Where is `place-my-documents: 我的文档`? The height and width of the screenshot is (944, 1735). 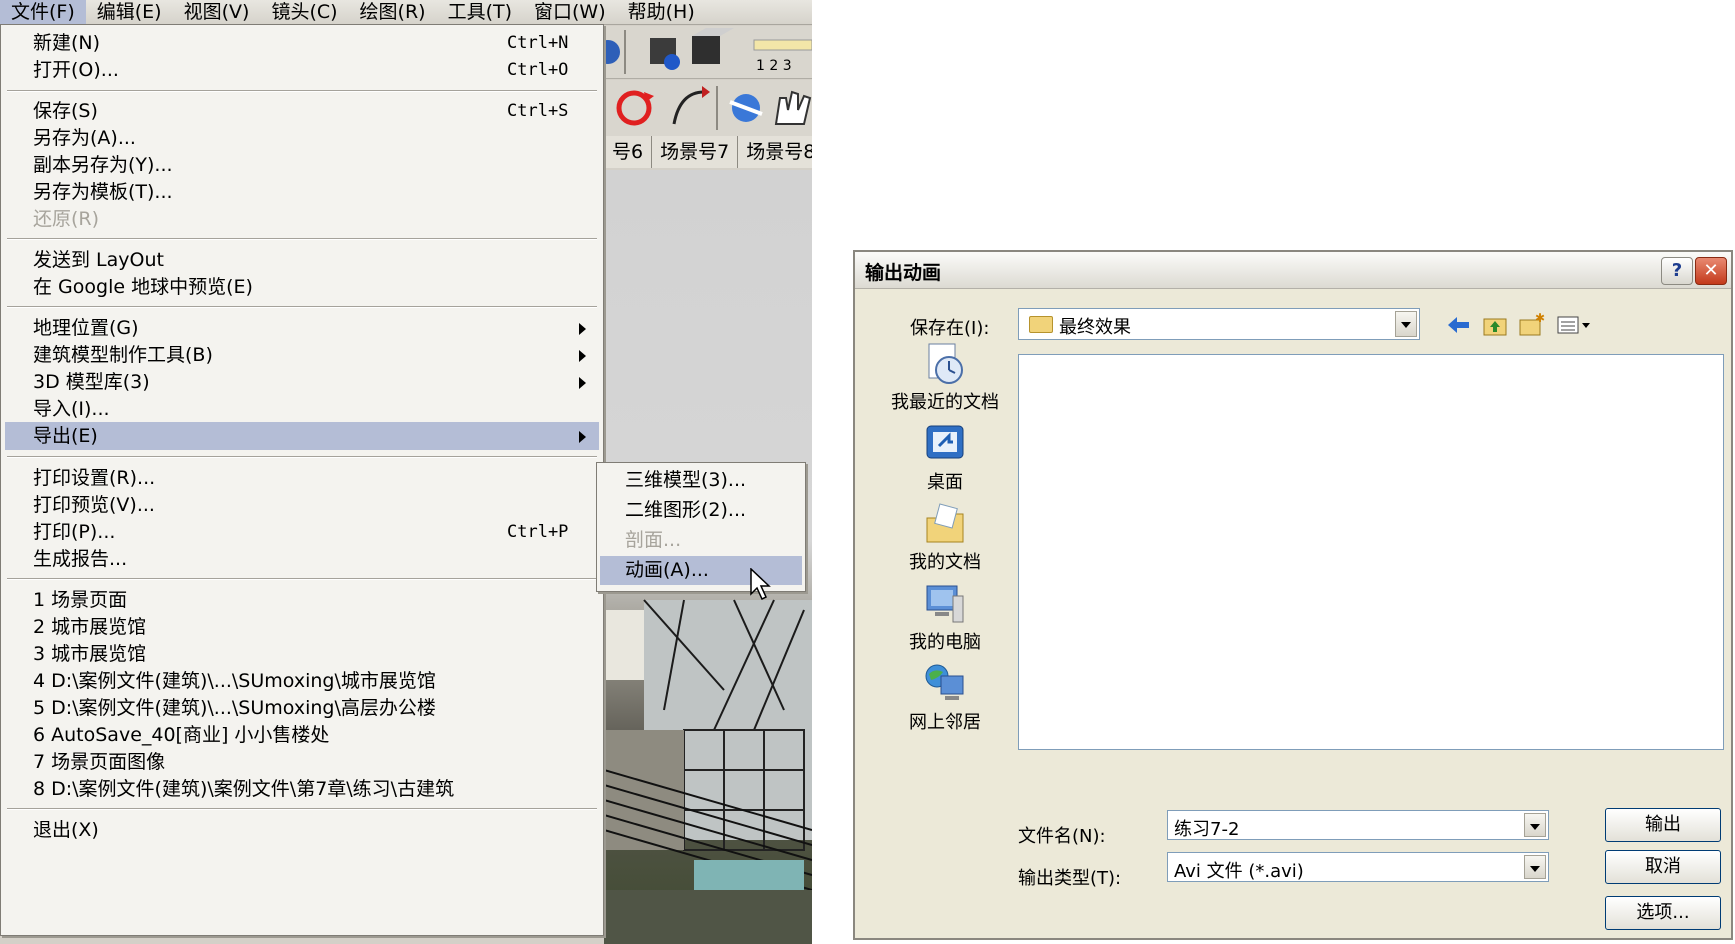
place-my-documents: 我的文档 is located at coordinates (945, 538).